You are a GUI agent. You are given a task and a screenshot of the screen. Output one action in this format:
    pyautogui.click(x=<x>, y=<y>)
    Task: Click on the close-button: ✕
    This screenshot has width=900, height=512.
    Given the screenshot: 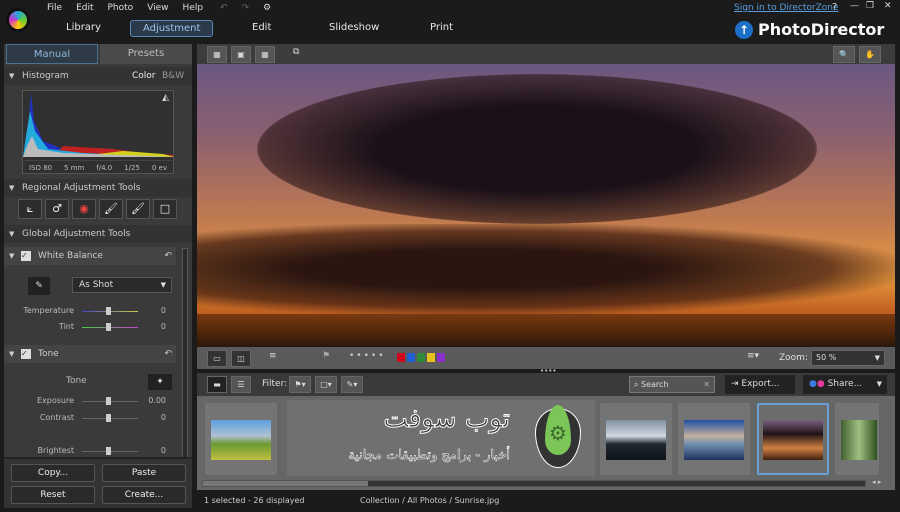 What is the action you would take?
    pyautogui.click(x=888, y=6)
    